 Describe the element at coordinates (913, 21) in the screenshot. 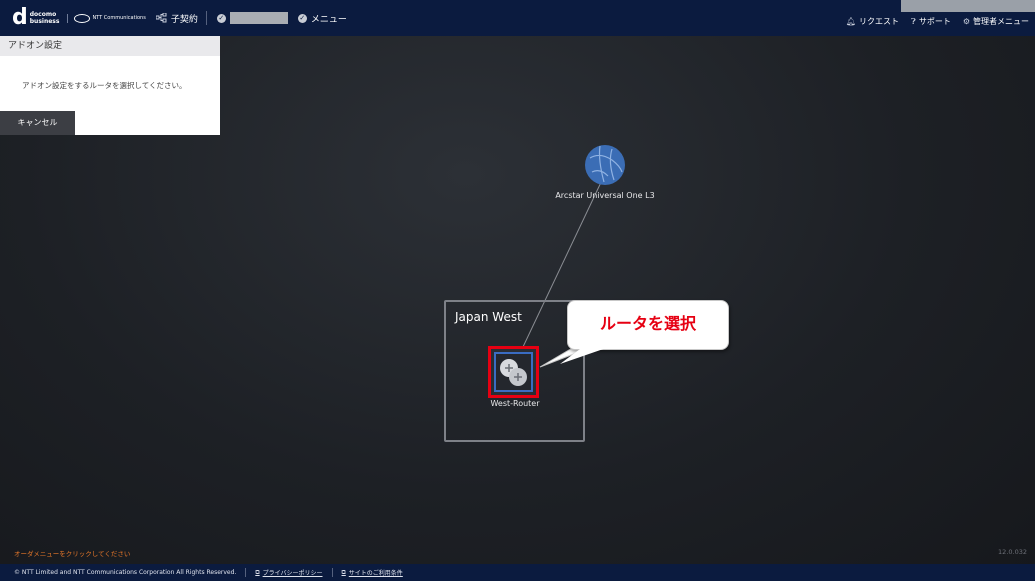

I see `question-icon: ❓︎` at that location.